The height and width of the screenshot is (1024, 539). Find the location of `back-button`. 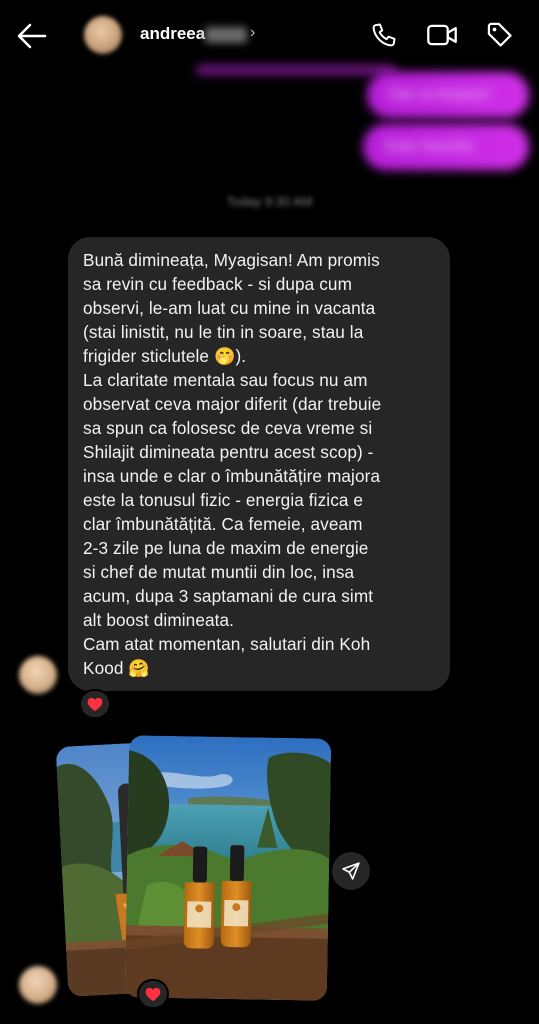

back-button is located at coordinates (32, 36).